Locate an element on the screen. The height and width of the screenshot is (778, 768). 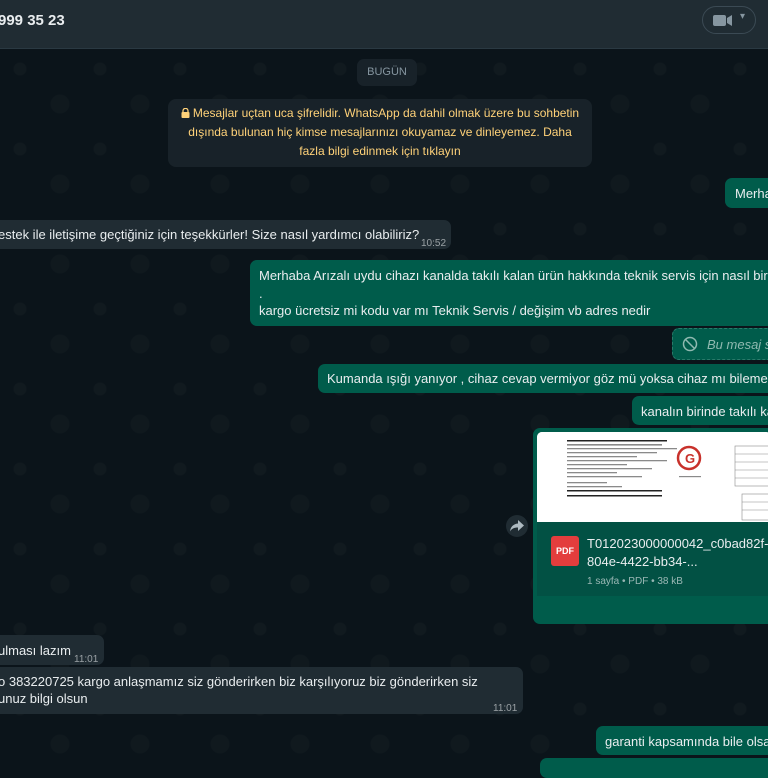
message-outgoing: garanti kapsamında bile olsa is located at coordinates (682, 740).